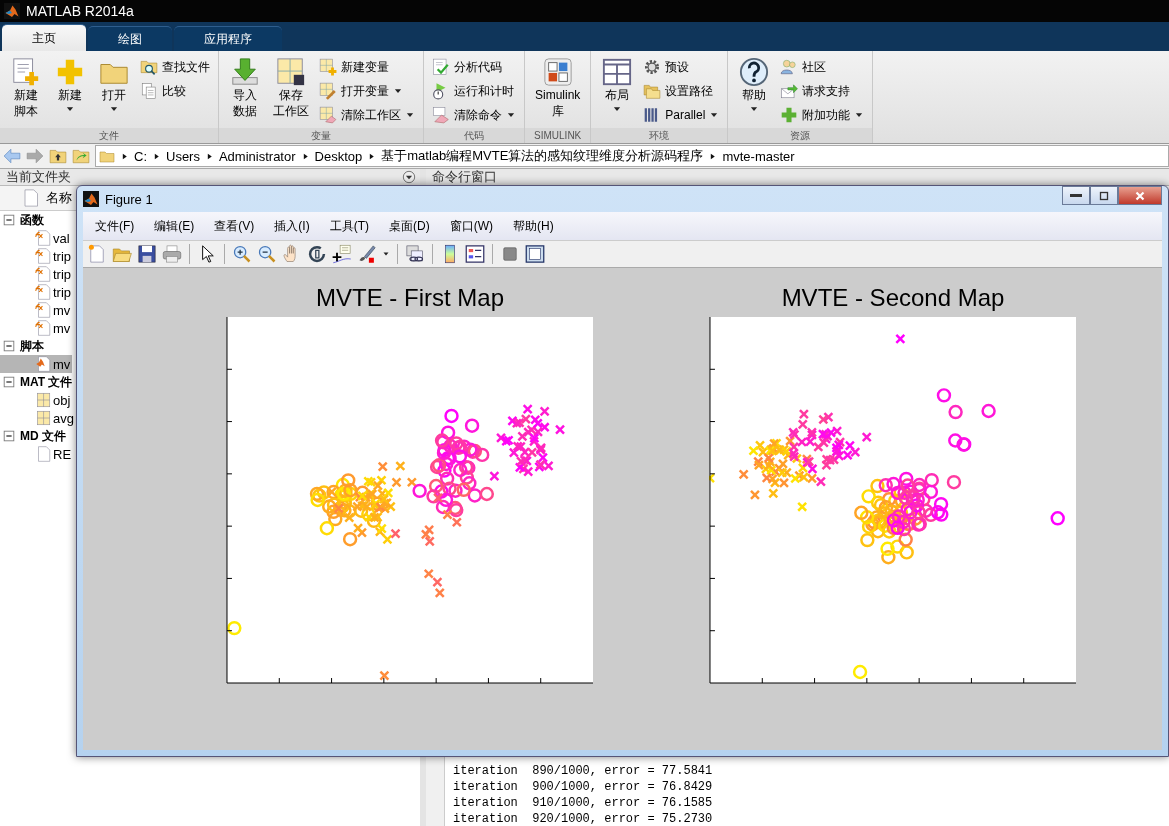 The image size is (1169, 826). I want to click on ribbon-button: 预设, so click(681, 67).